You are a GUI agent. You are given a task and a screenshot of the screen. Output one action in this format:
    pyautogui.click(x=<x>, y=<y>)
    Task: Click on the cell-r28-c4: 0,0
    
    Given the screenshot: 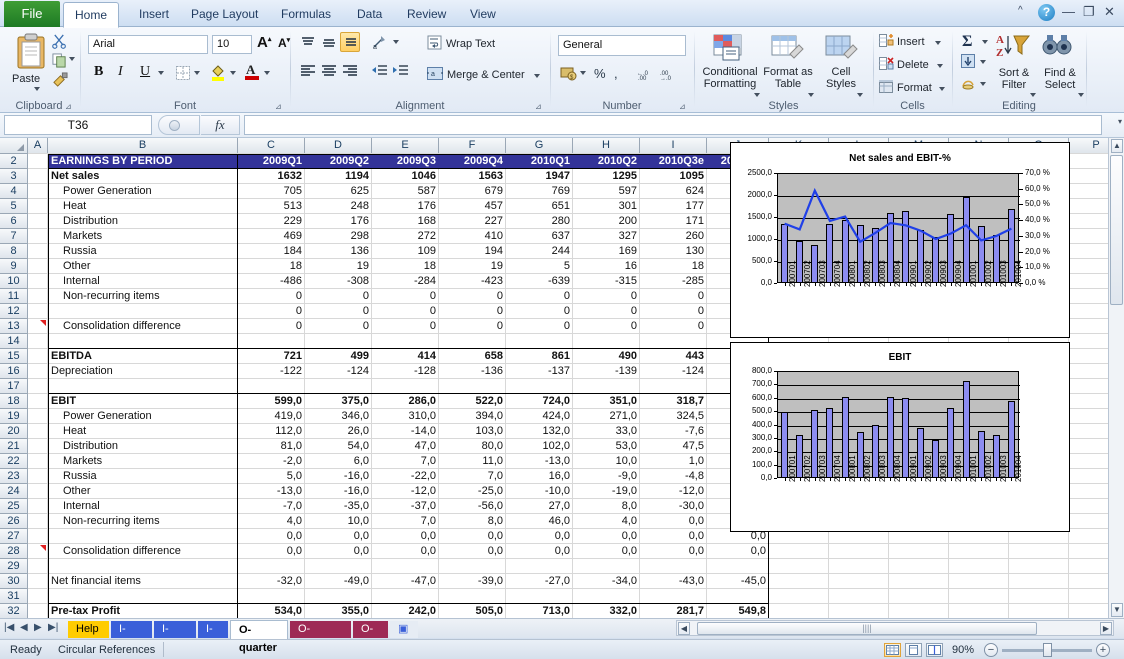 What is the action you would take?
    pyautogui.click(x=472, y=551)
    